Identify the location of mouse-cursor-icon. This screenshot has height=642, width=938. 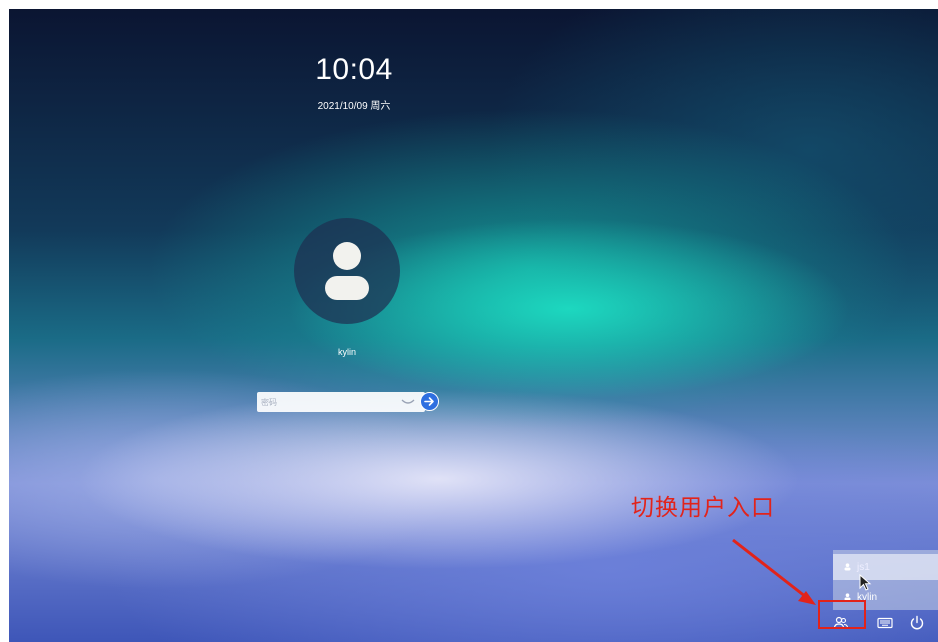
(865, 582).